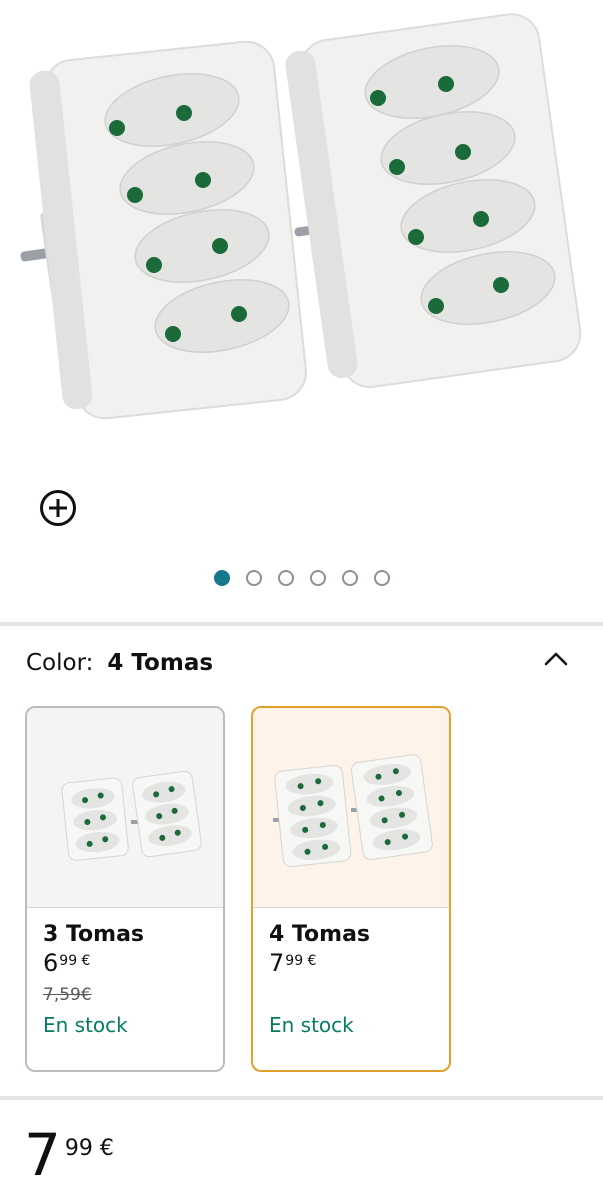 This screenshot has height=1200, width=603. I want to click on variation-label: Color:, so click(60, 663).